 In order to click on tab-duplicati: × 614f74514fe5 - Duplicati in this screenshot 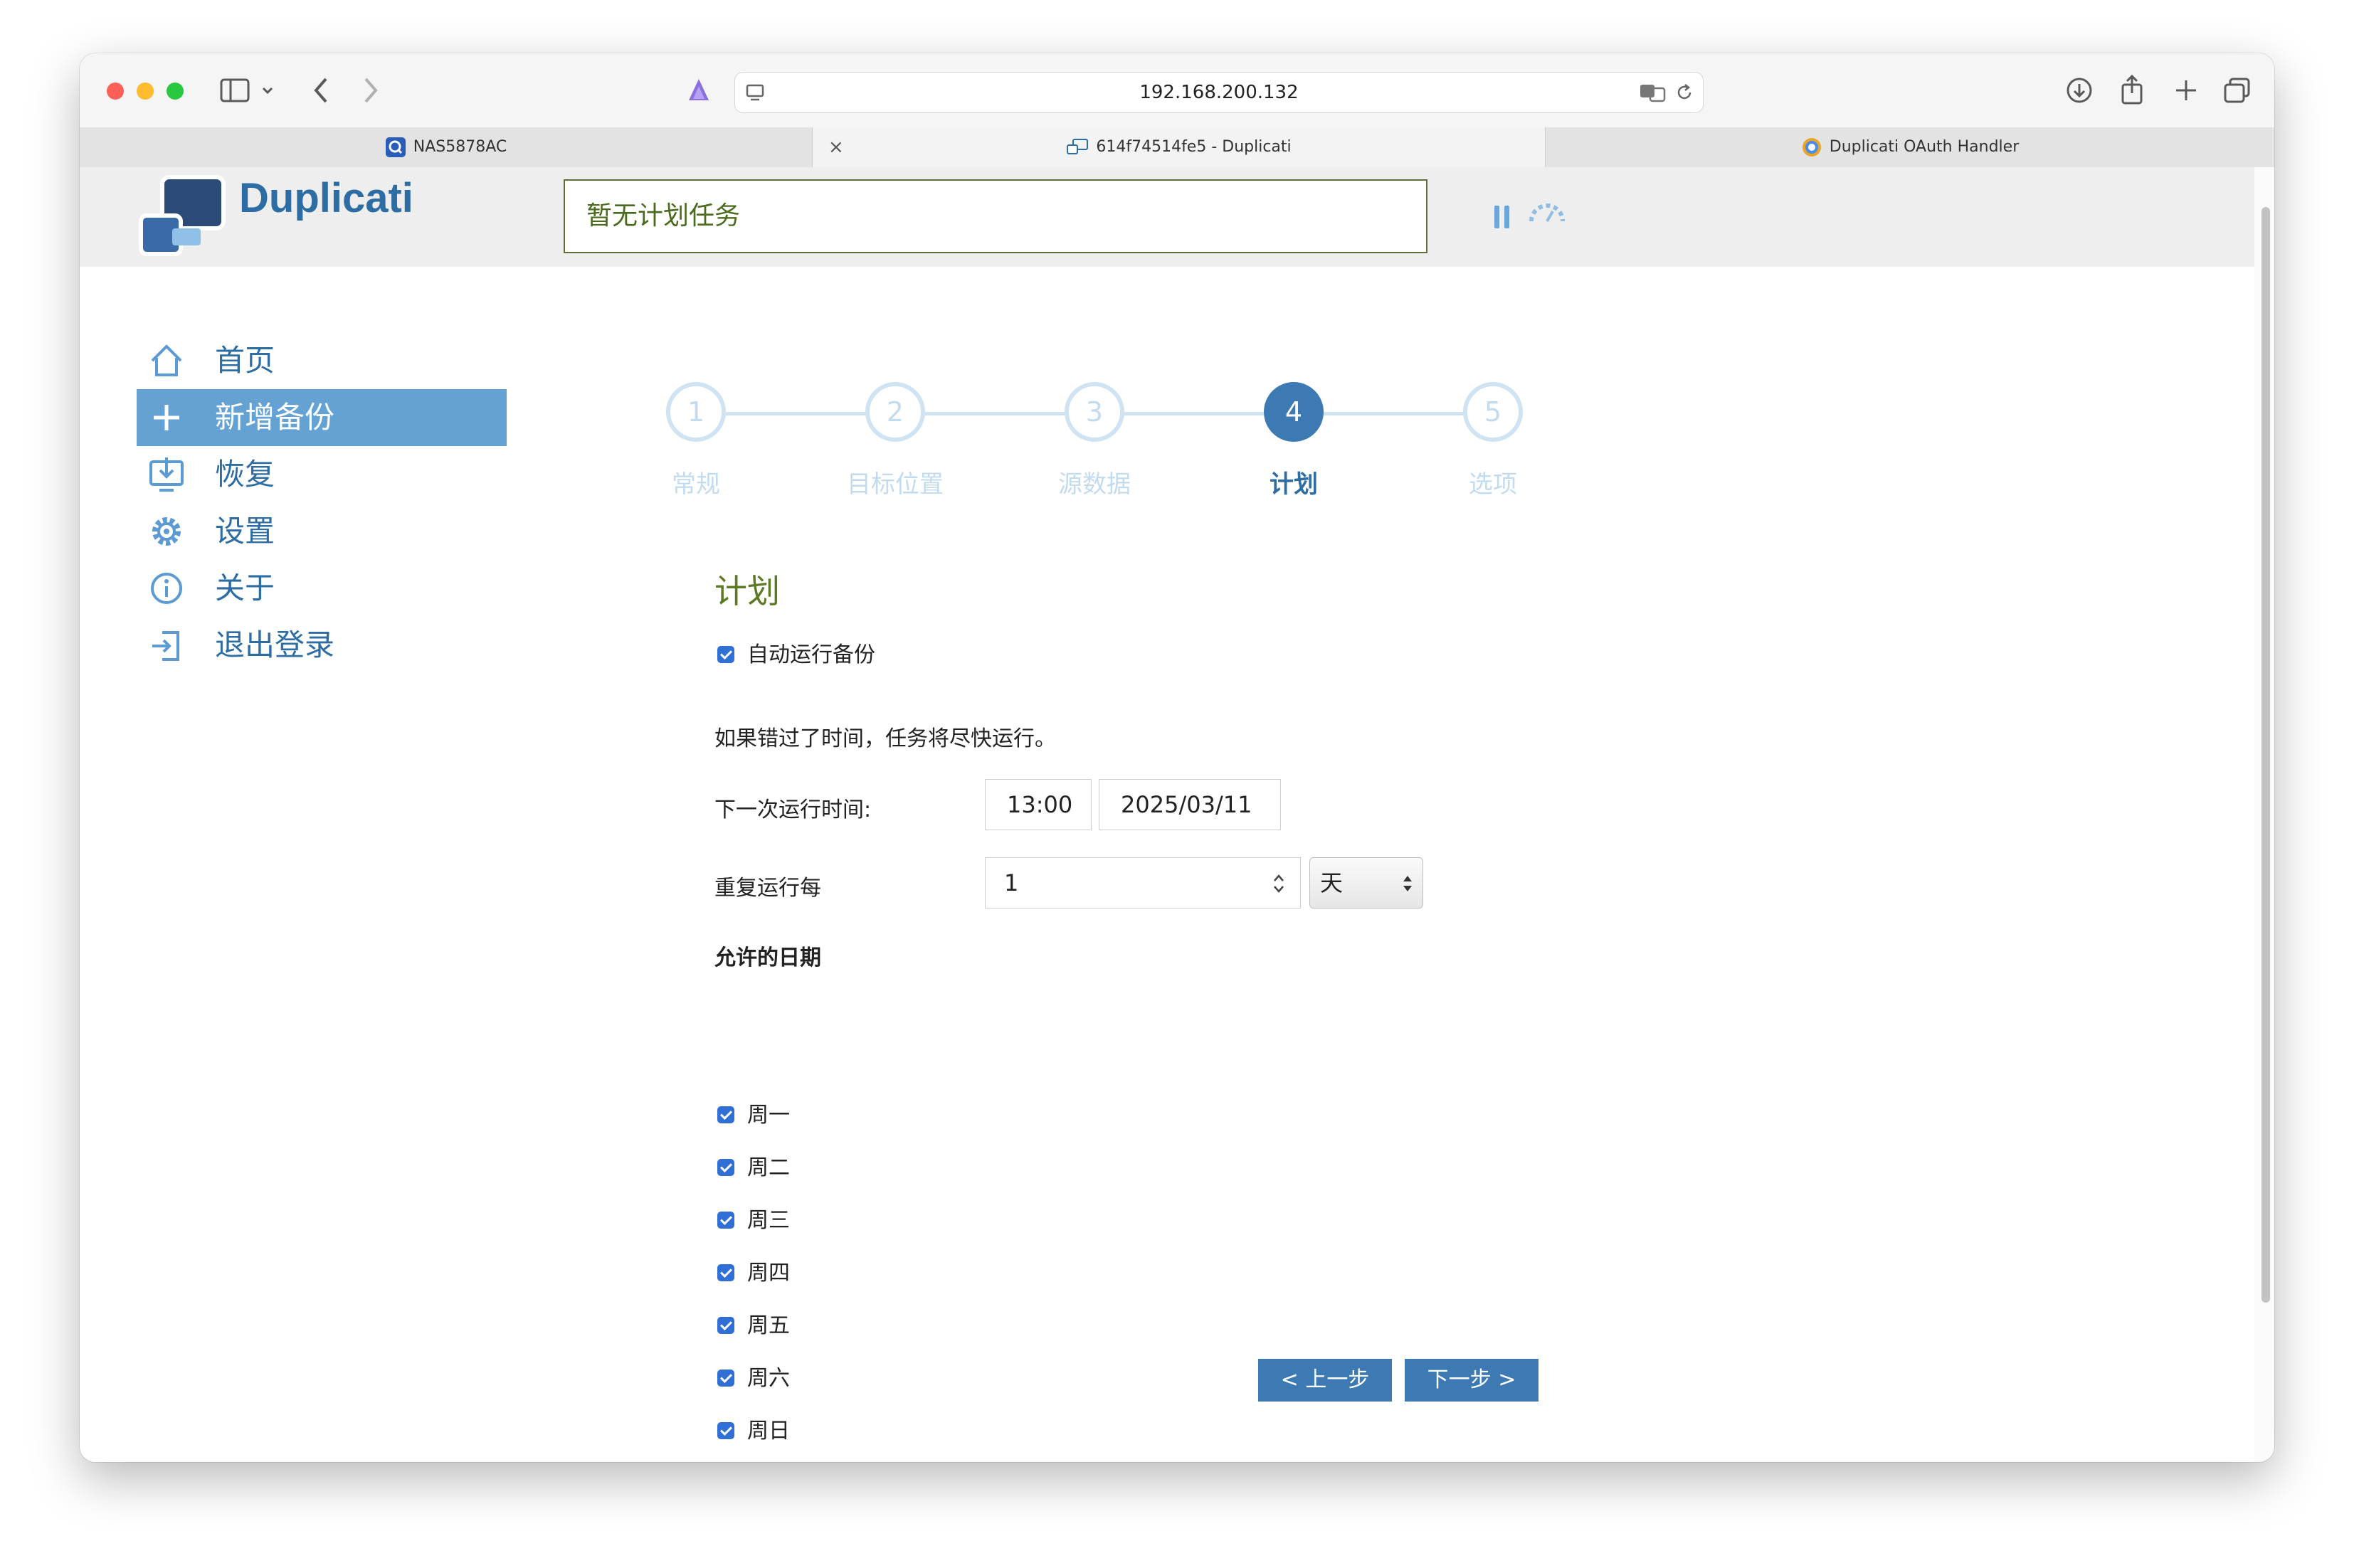, I will do `click(1179, 147)`.